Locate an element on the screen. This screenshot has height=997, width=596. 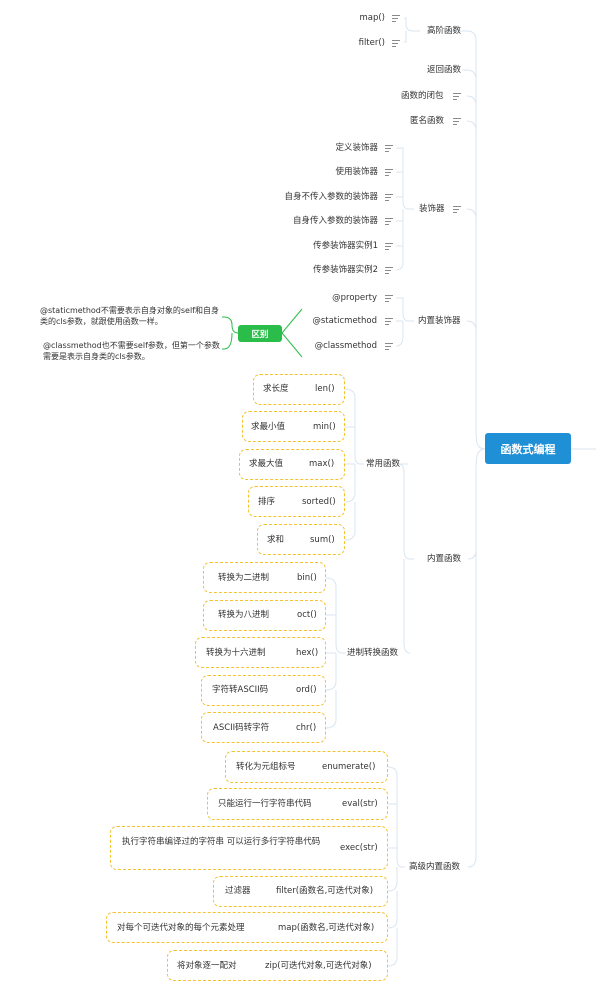
branch-builtin-functions: 内置函数 is located at coordinates (444, 559).